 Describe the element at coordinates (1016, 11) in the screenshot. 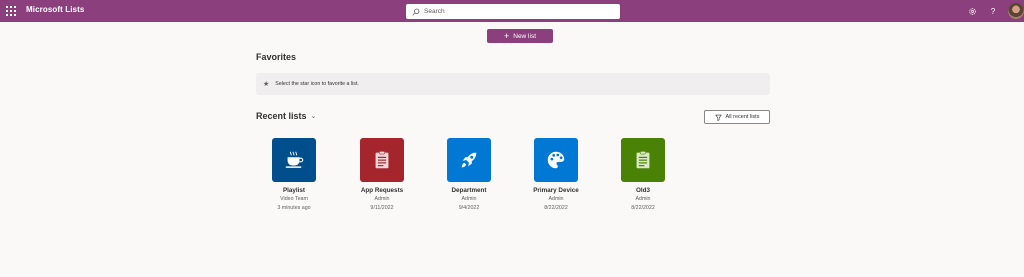

I see `avatar` at that location.